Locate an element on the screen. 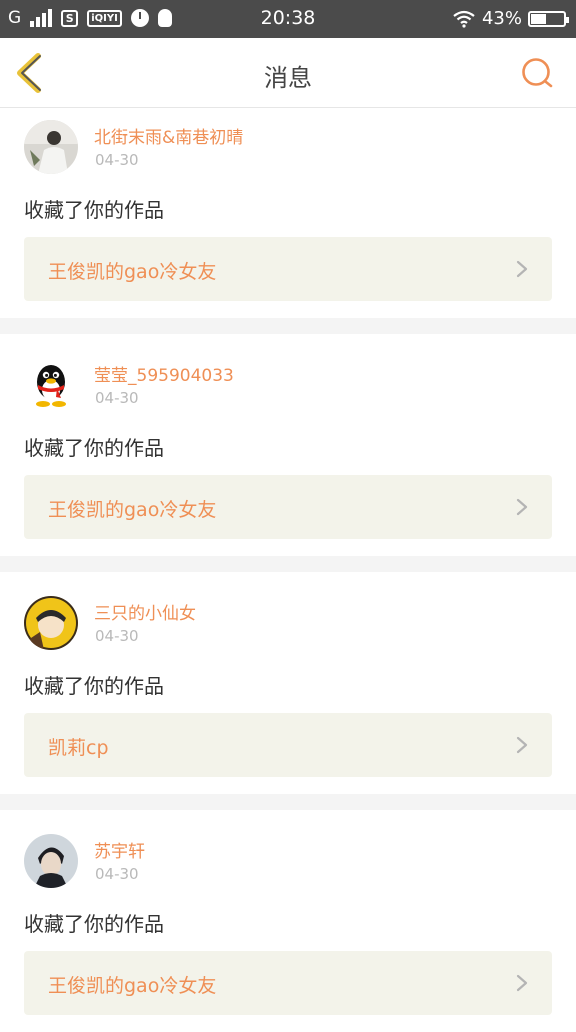  status-bar: G S iQIYI 20:38 43% is located at coordinates (288, 19).